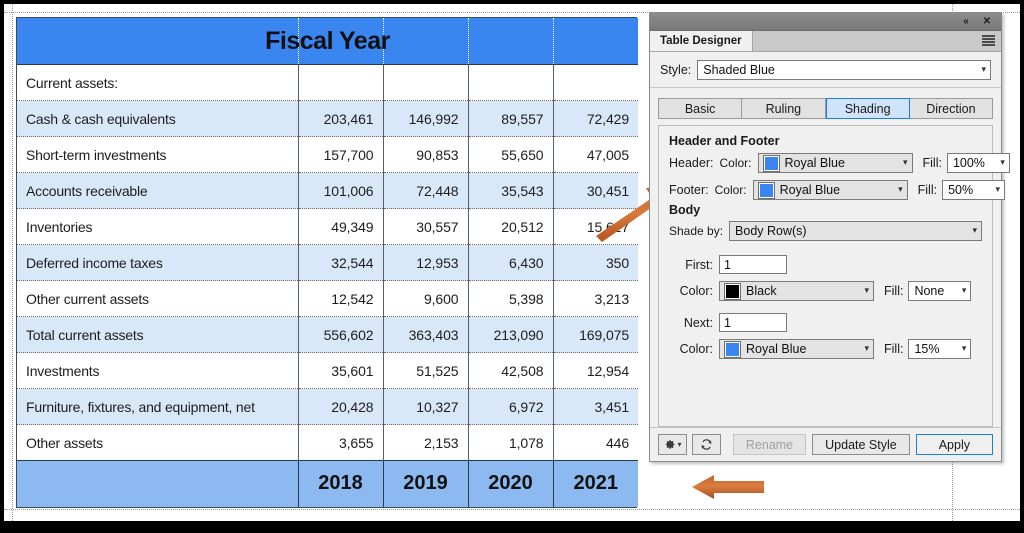 Image resolution: width=1024 pixels, height=533 pixels. I want to click on next-input, so click(753, 322).